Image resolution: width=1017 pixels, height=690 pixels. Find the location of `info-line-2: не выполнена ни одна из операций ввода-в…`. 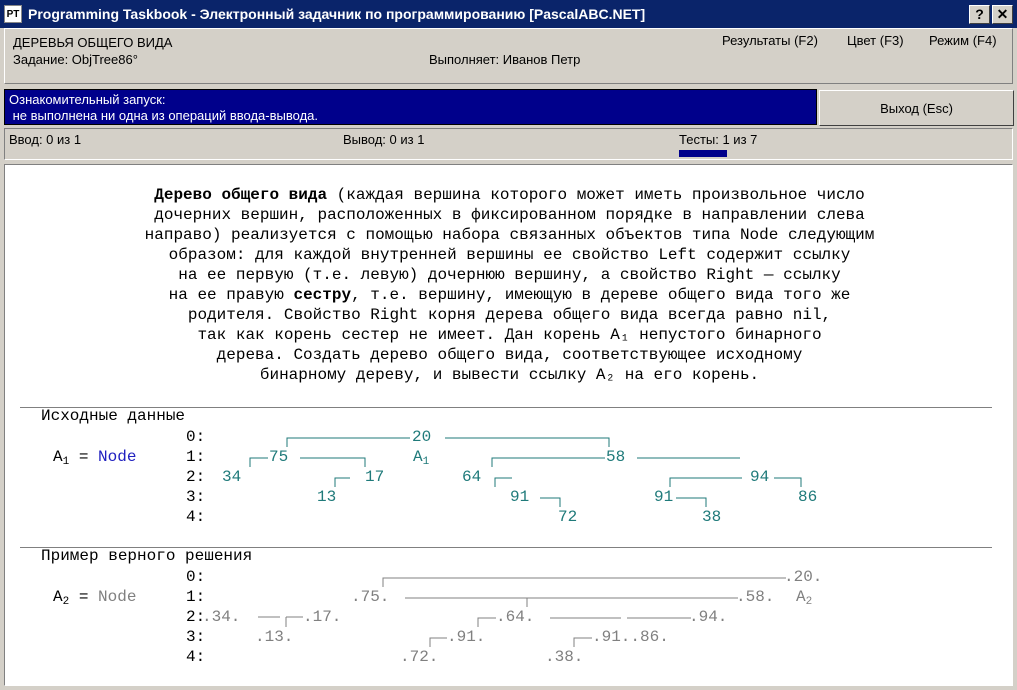

info-line-2: не выполнена ни одна из операций ввода-в… is located at coordinates (163, 115).